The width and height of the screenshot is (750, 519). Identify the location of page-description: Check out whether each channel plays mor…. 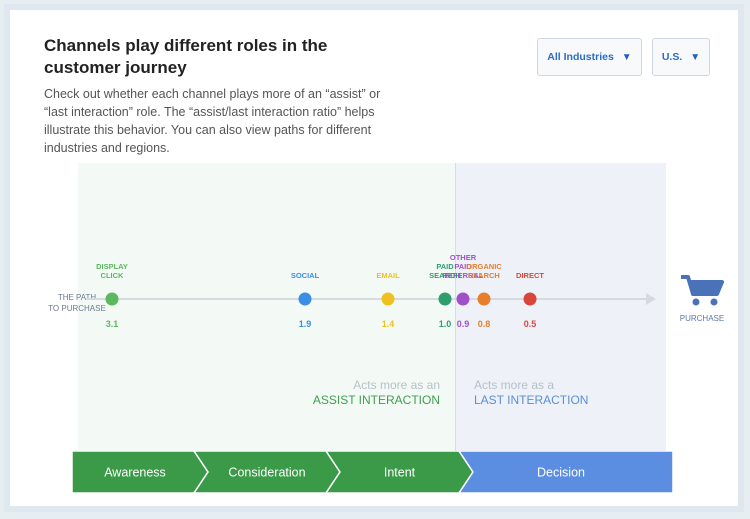
(212, 121).